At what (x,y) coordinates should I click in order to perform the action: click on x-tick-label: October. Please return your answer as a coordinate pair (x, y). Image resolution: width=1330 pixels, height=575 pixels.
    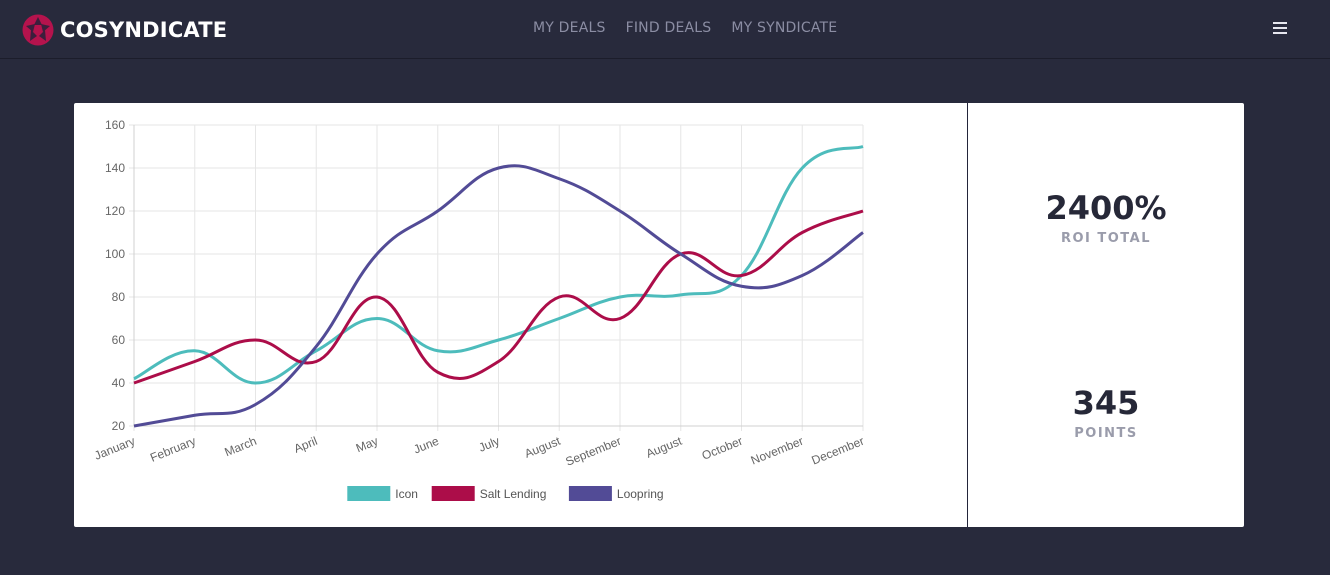
    Looking at the image, I should click on (722, 448).